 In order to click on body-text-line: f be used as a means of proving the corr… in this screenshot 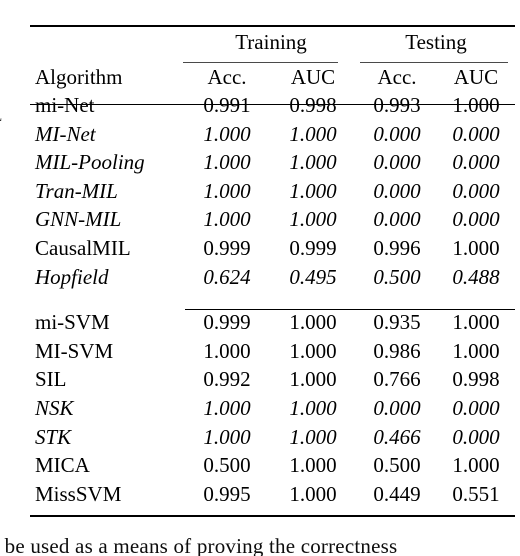, I will do `click(260, 545)`.